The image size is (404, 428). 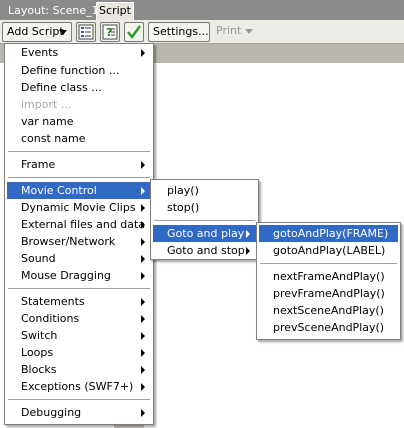 I want to click on menu-item-sound: Sound, so click(x=79, y=258).